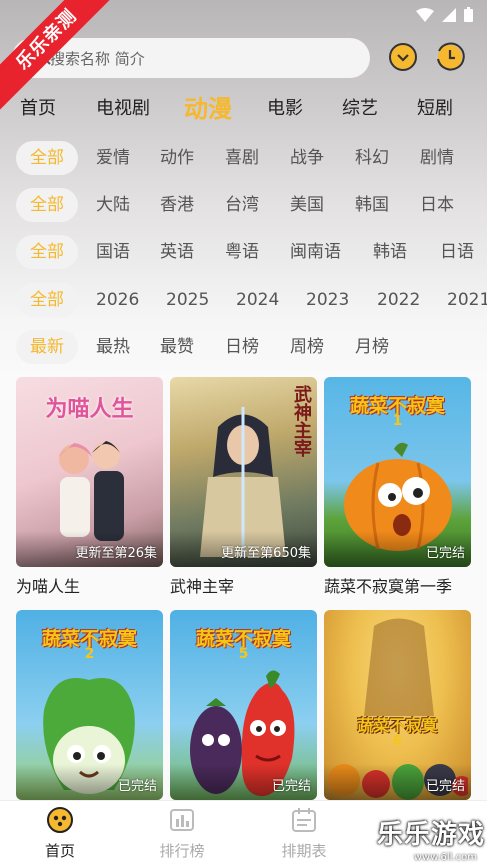 The width and height of the screenshot is (487, 865). Describe the element at coordinates (307, 347) in the screenshot. I see `filter-chip: 周榜` at that location.